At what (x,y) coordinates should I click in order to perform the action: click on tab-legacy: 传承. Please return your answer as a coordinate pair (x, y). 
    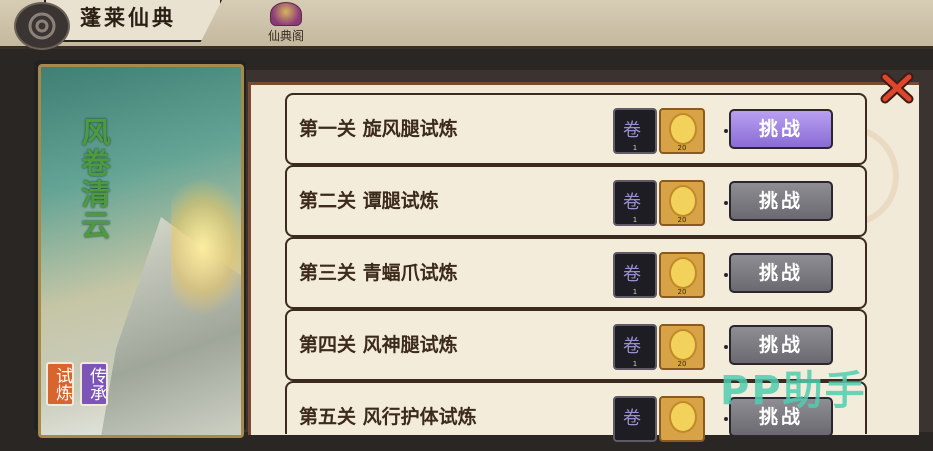
    Looking at the image, I should click on (94, 384).